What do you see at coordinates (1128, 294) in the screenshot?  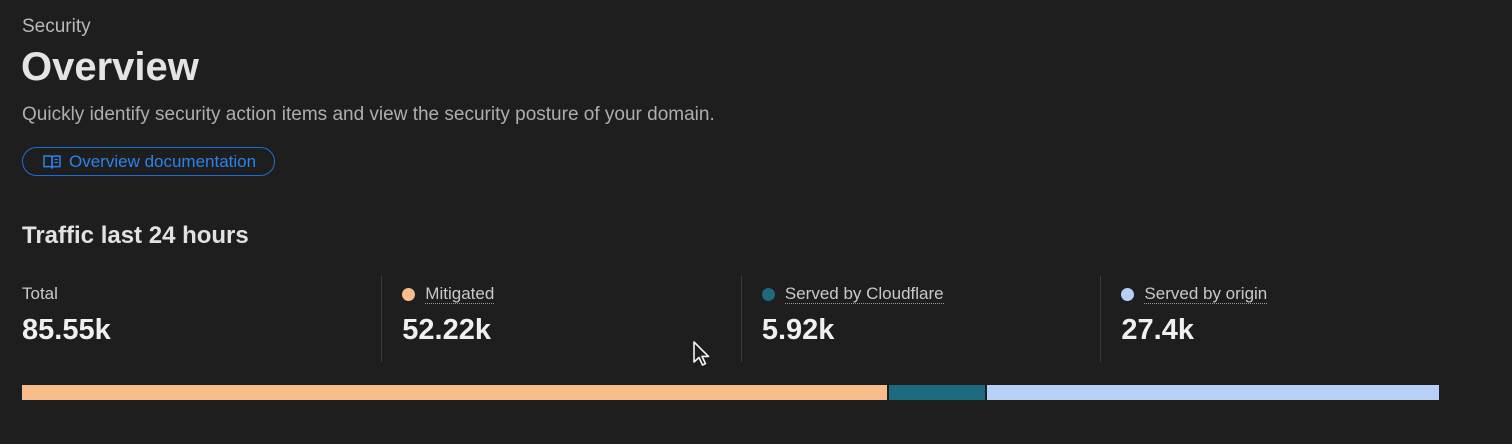 I see `origin-legend-dot` at bounding box center [1128, 294].